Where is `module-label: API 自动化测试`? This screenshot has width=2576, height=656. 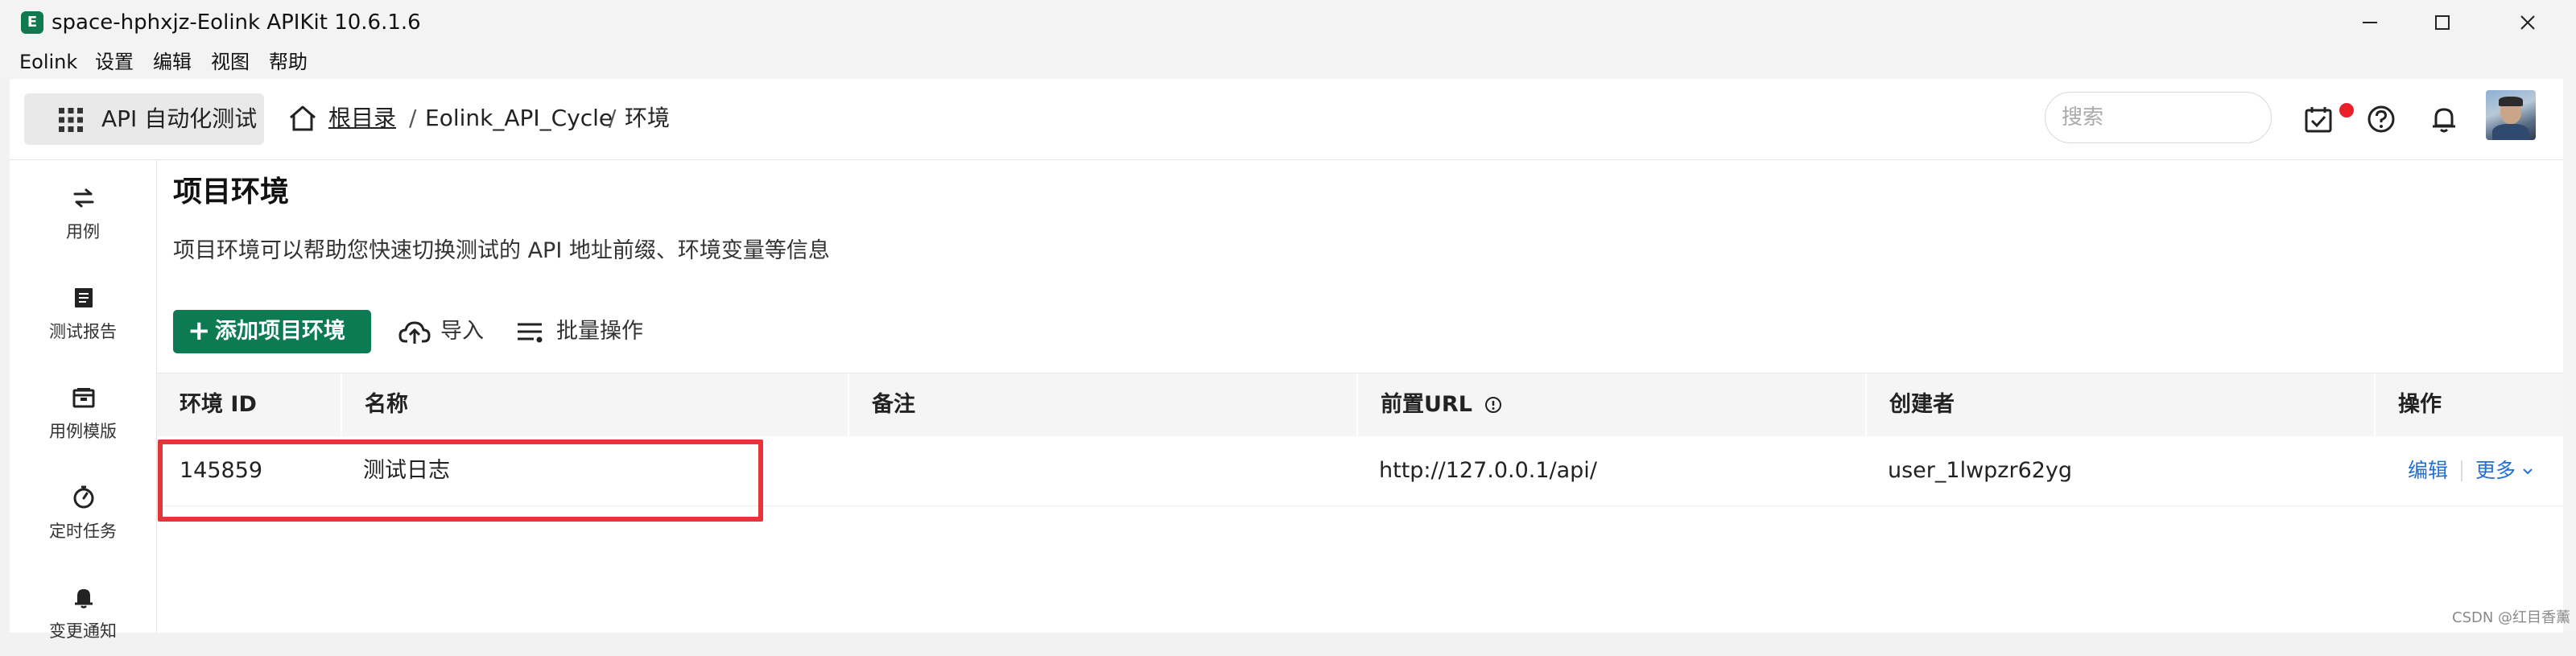
module-label: API 自动化测试 is located at coordinates (179, 118).